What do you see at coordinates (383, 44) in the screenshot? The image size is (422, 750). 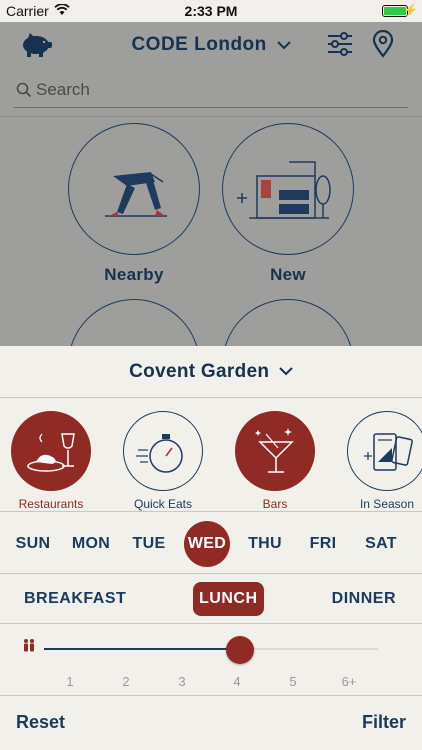 I see `map-pin-icon` at bounding box center [383, 44].